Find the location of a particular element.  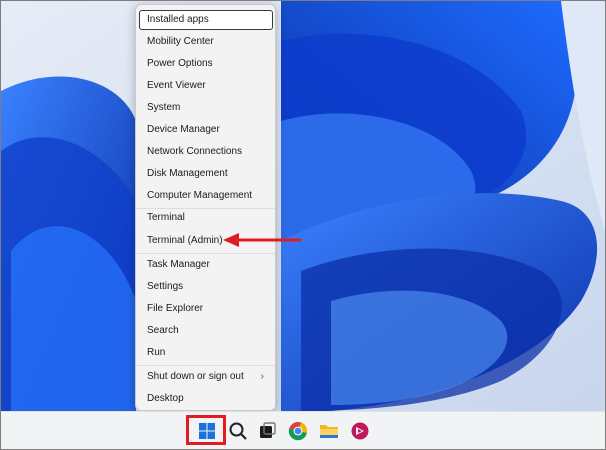

chrome-icon is located at coordinates (298, 431).